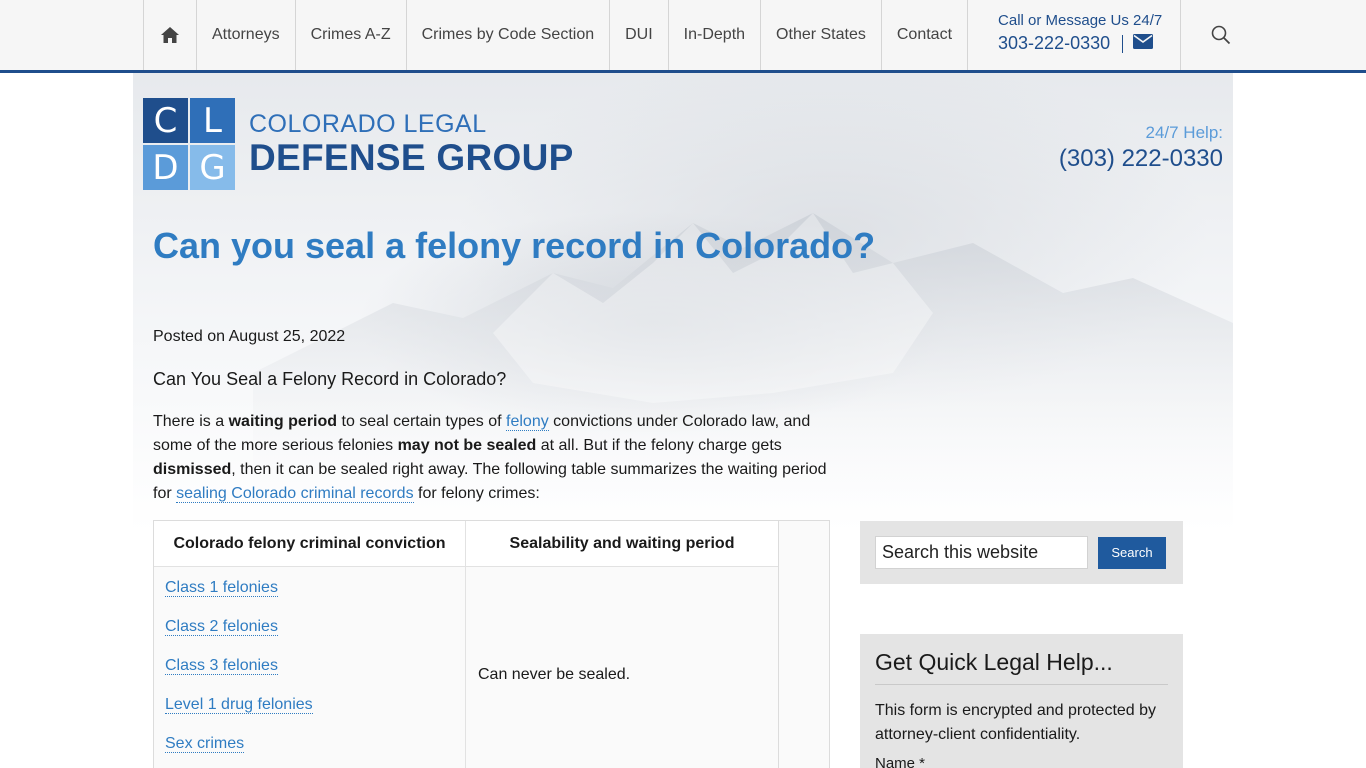  I want to click on sealing-records-link: sealing Colorado criminal records, so click(295, 494).